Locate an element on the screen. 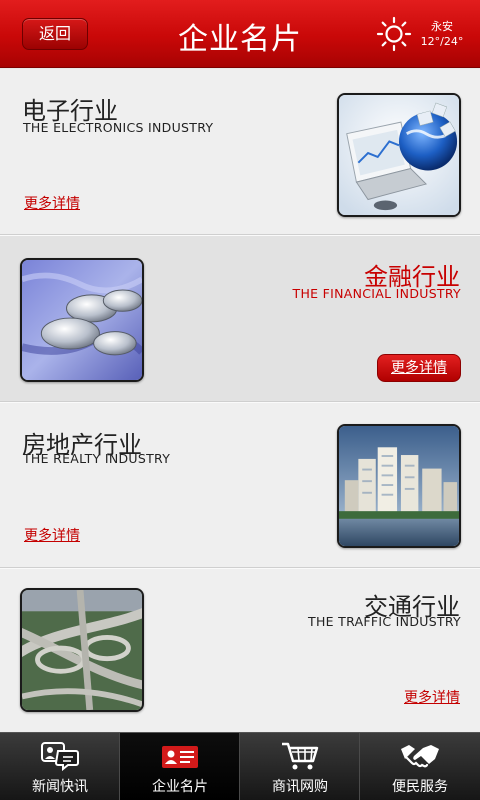 The width and height of the screenshot is (480, 800). tab-news: 新闻快讯 is located at coordinates (60, 766).